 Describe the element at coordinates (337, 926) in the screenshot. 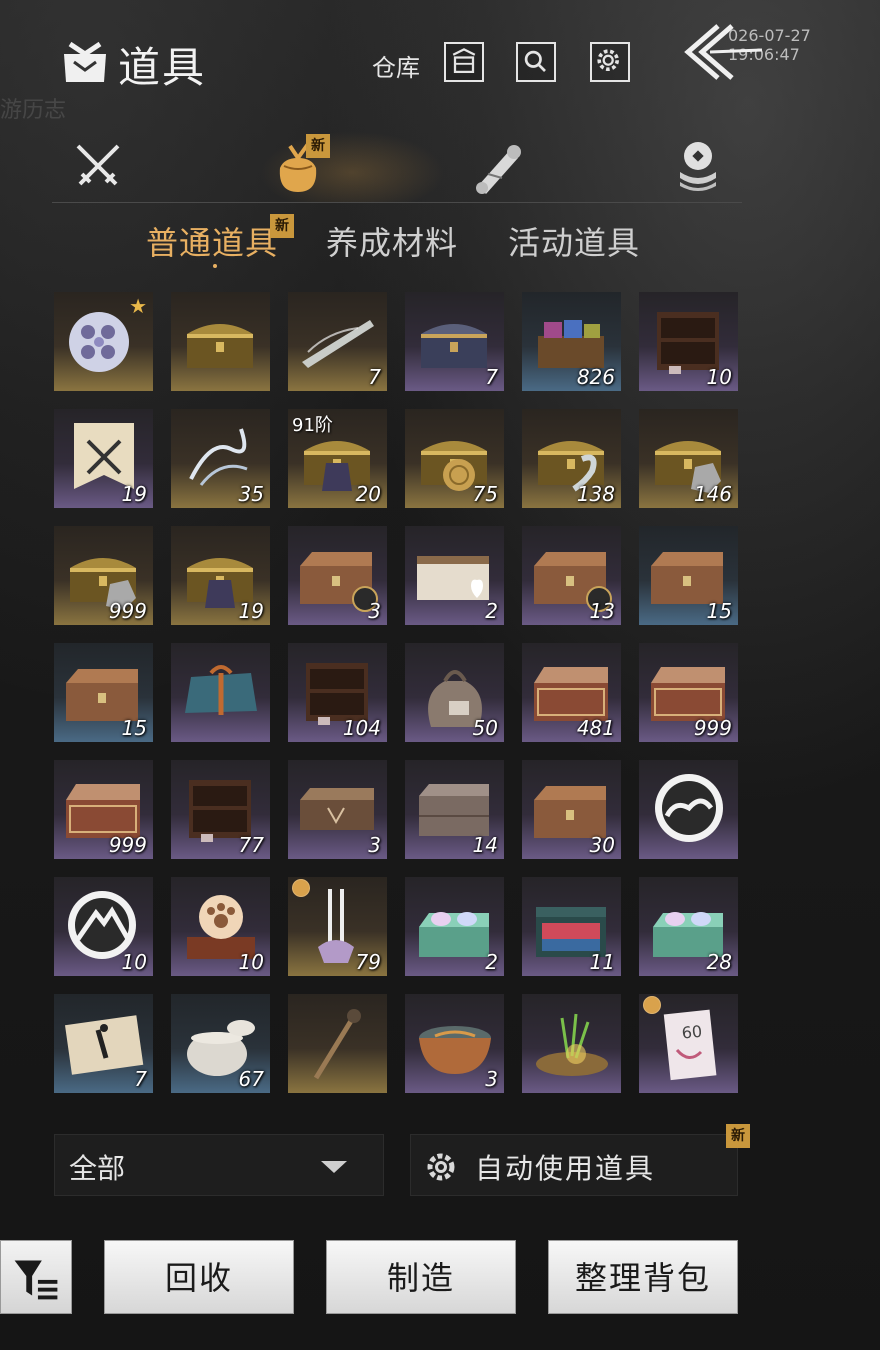

I see `inventory-slot: 79` at that location.